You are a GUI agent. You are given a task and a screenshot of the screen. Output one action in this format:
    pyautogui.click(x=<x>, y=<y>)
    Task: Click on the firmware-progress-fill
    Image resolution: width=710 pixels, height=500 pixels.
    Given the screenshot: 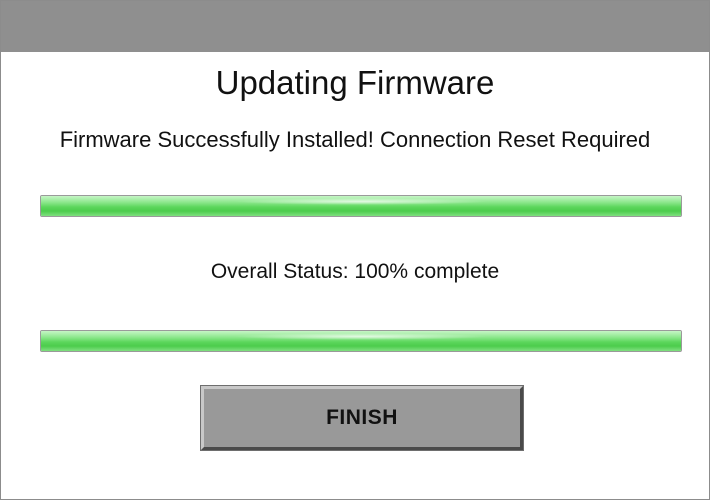 What is the action you would take?
    pyautogui.click(x=361, y=206)
    